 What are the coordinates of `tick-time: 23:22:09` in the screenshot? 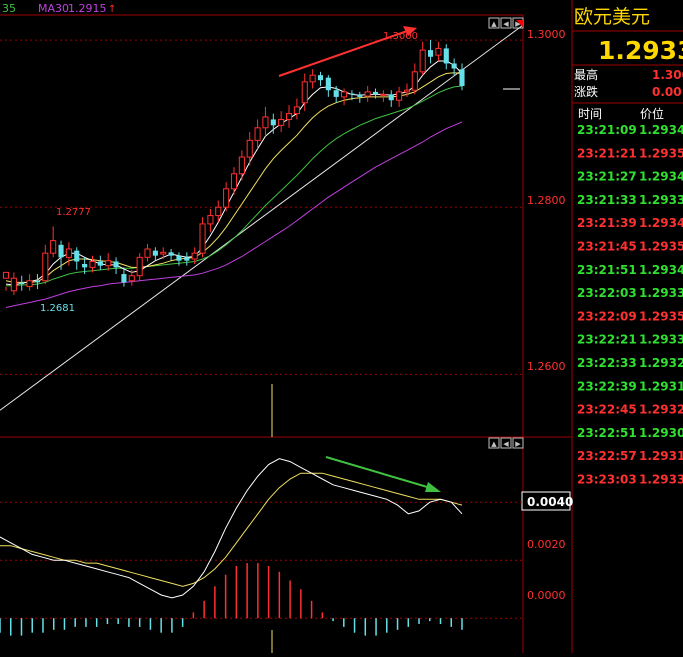 It's located at (607, 316).